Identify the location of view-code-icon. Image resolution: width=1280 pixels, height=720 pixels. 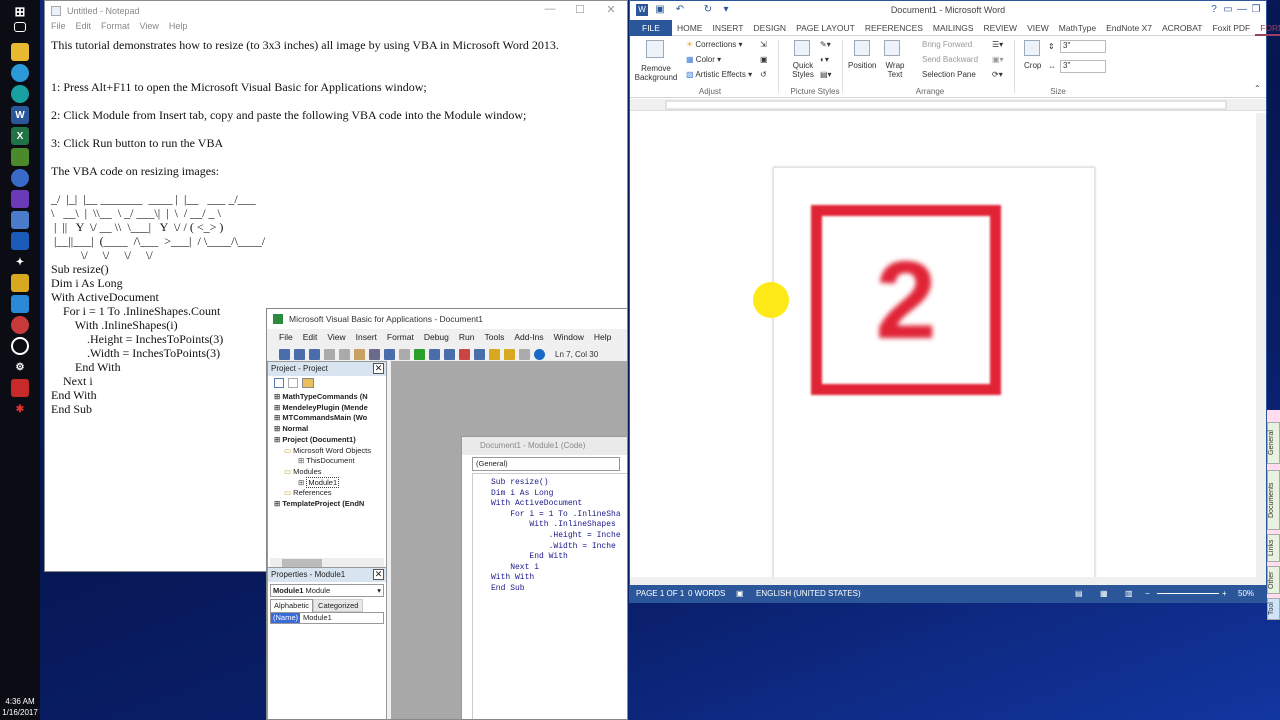
(279, 383).